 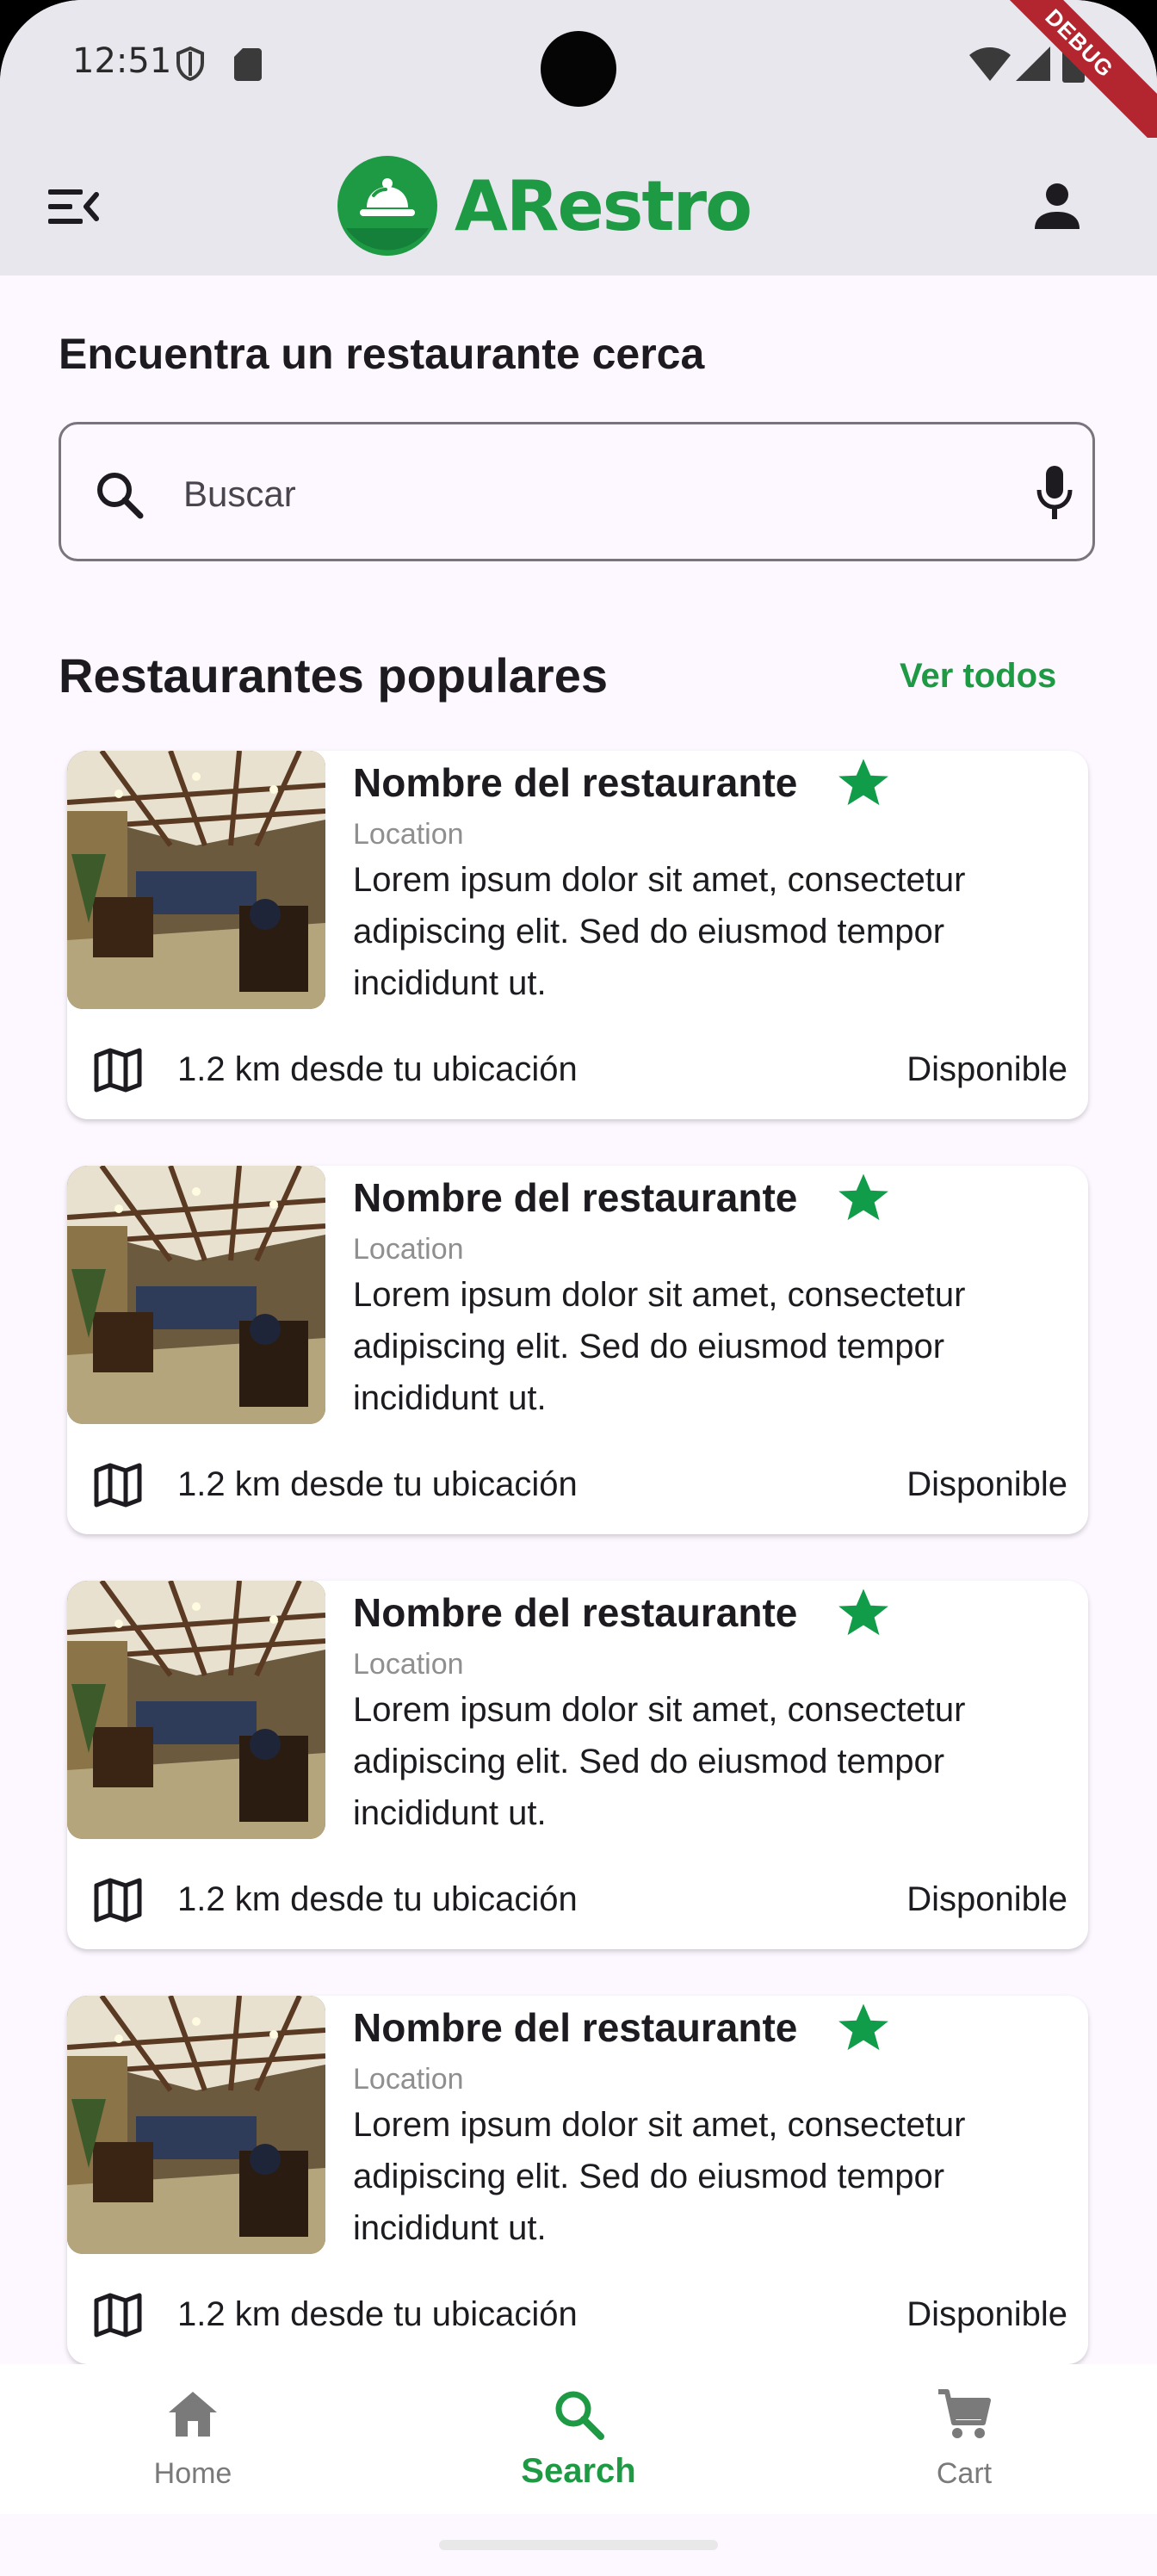 I want to click on status-bar: 12:51 DEBUG, so click(x=579, y=77).